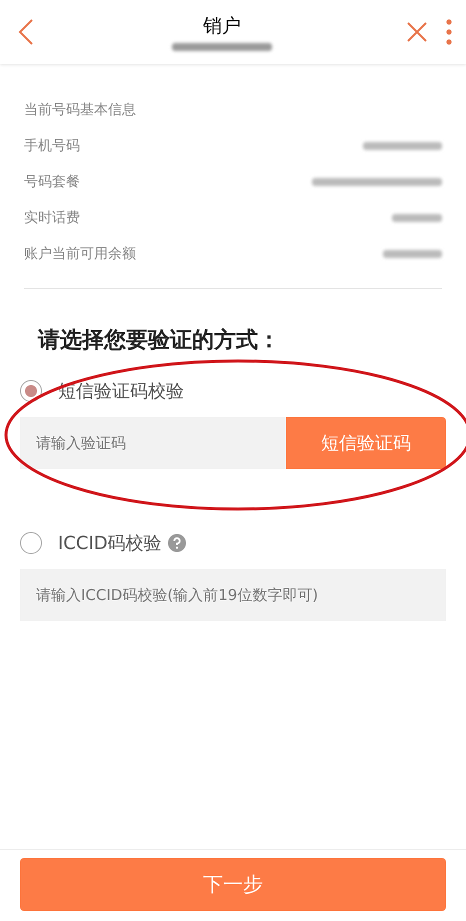  Describe the element at coordinates (153, 443) in the screenshot. I see `input-field: 请输入验证码` at that location.